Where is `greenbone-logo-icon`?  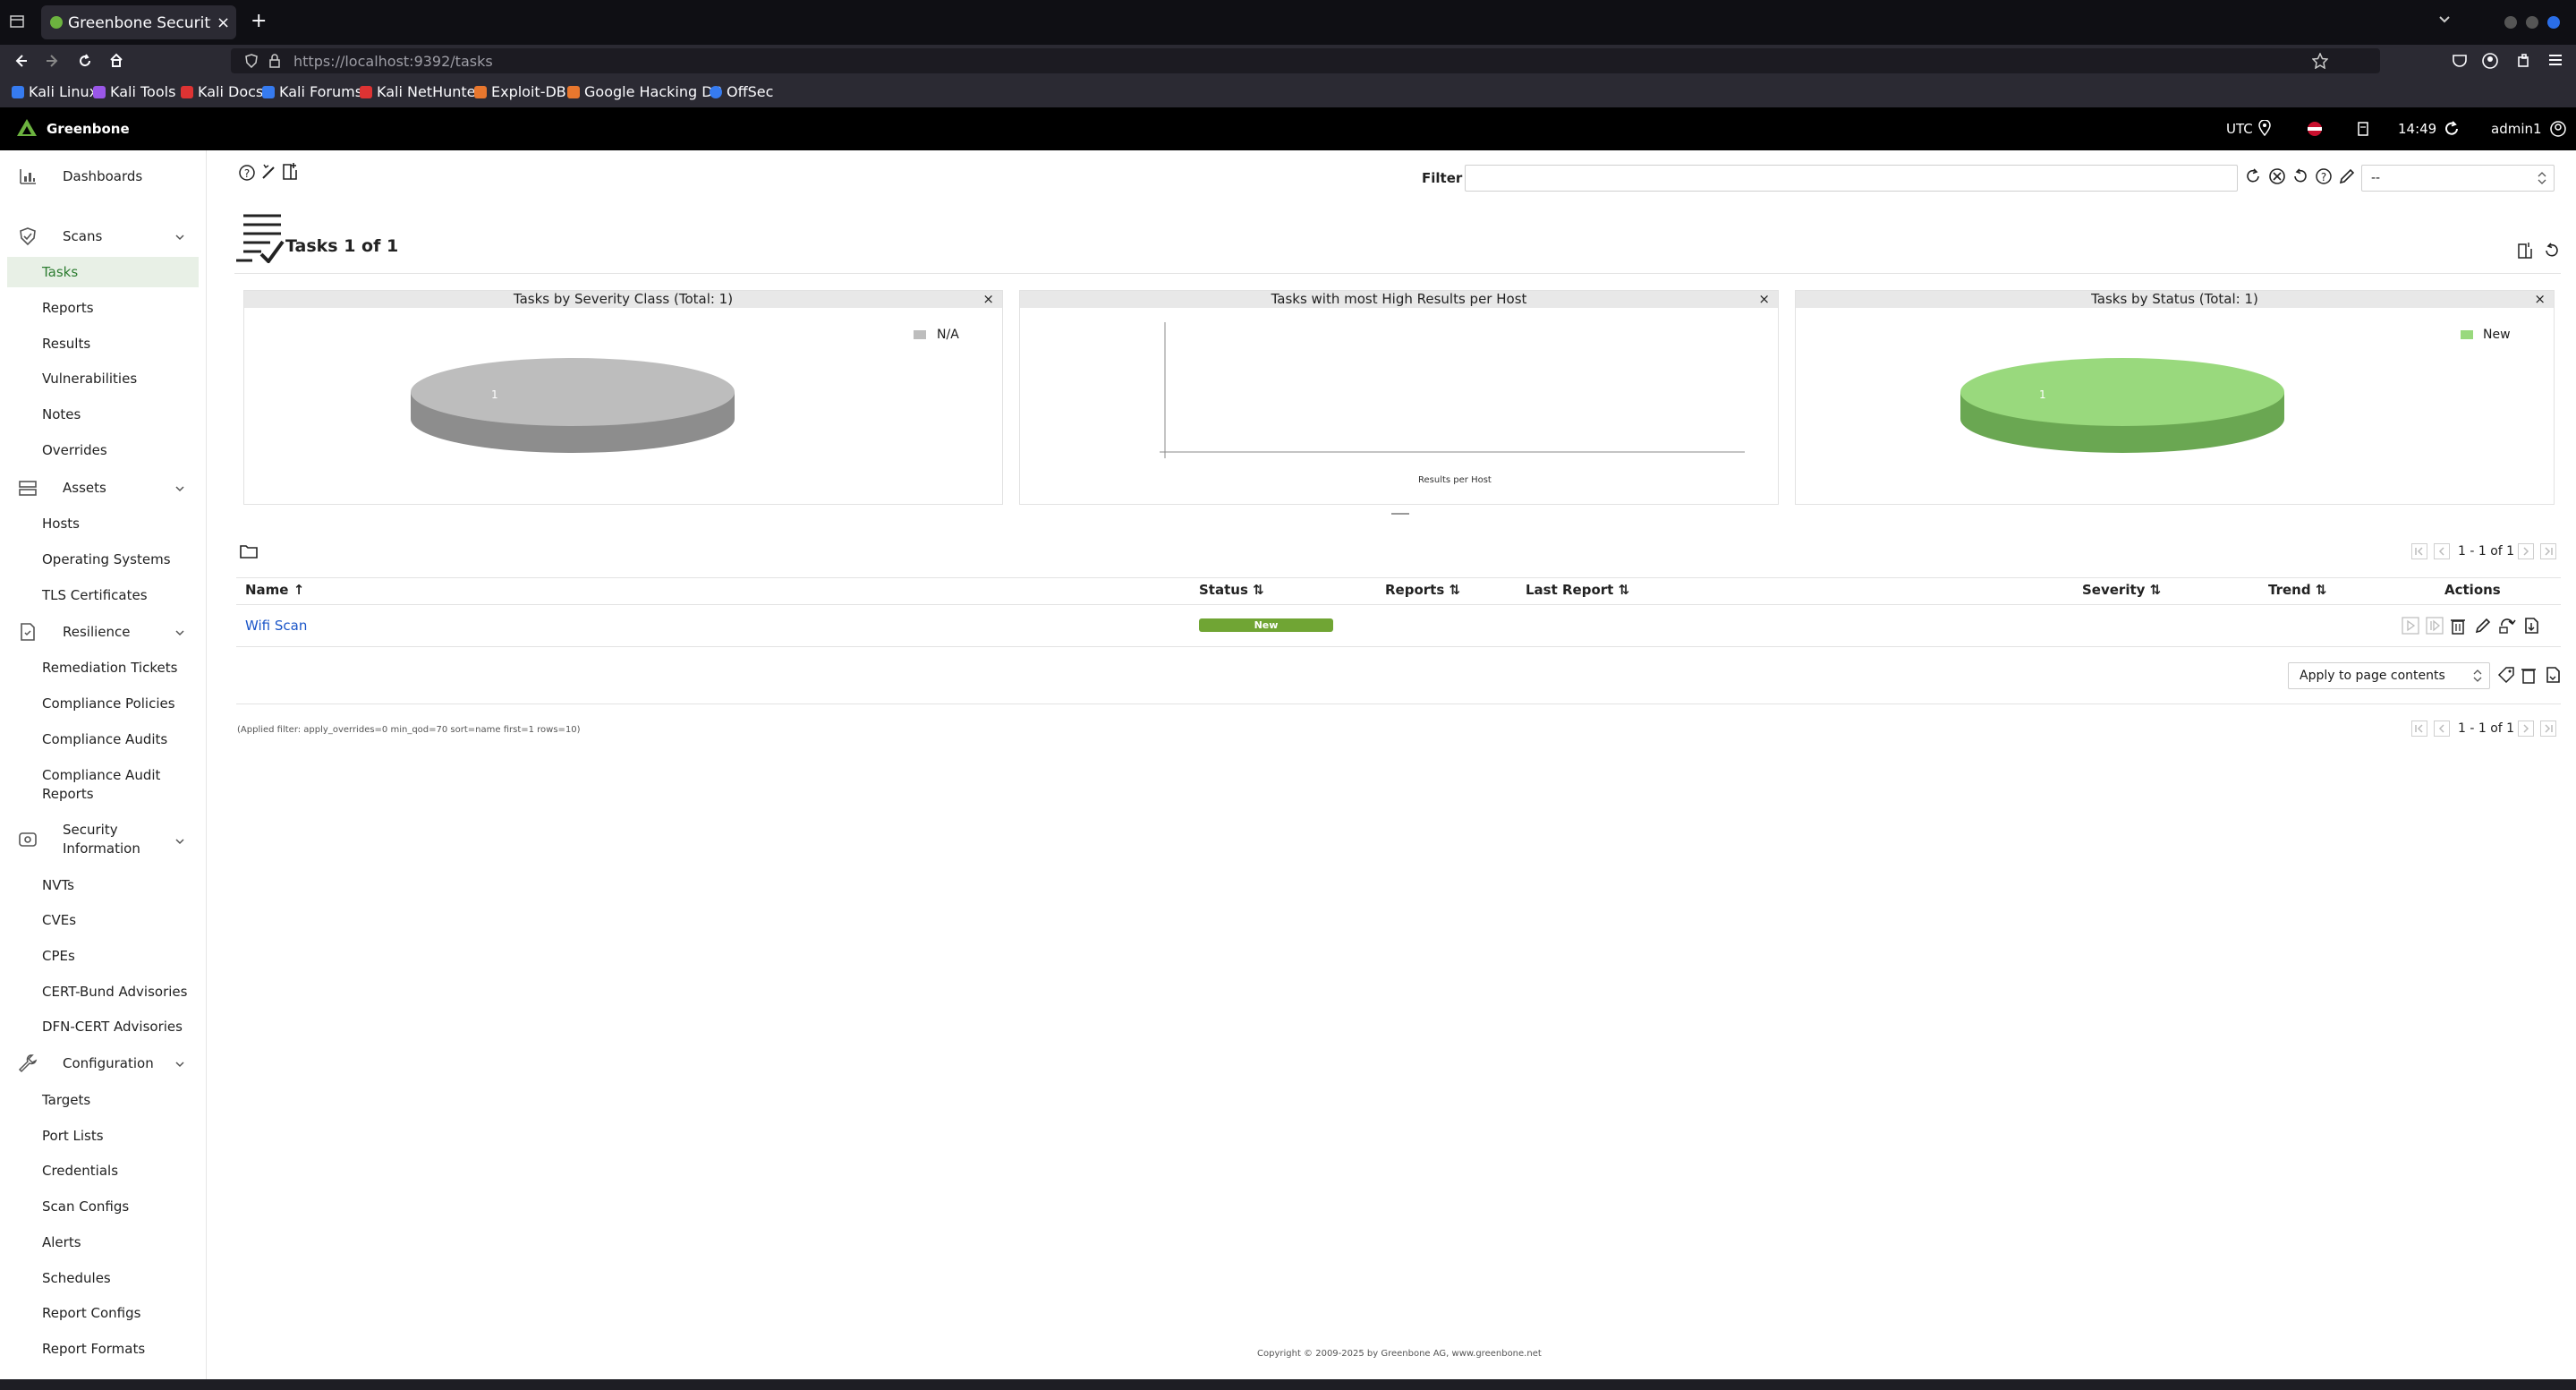
greenbone-logo-icon is located at coordinates (27, 129).